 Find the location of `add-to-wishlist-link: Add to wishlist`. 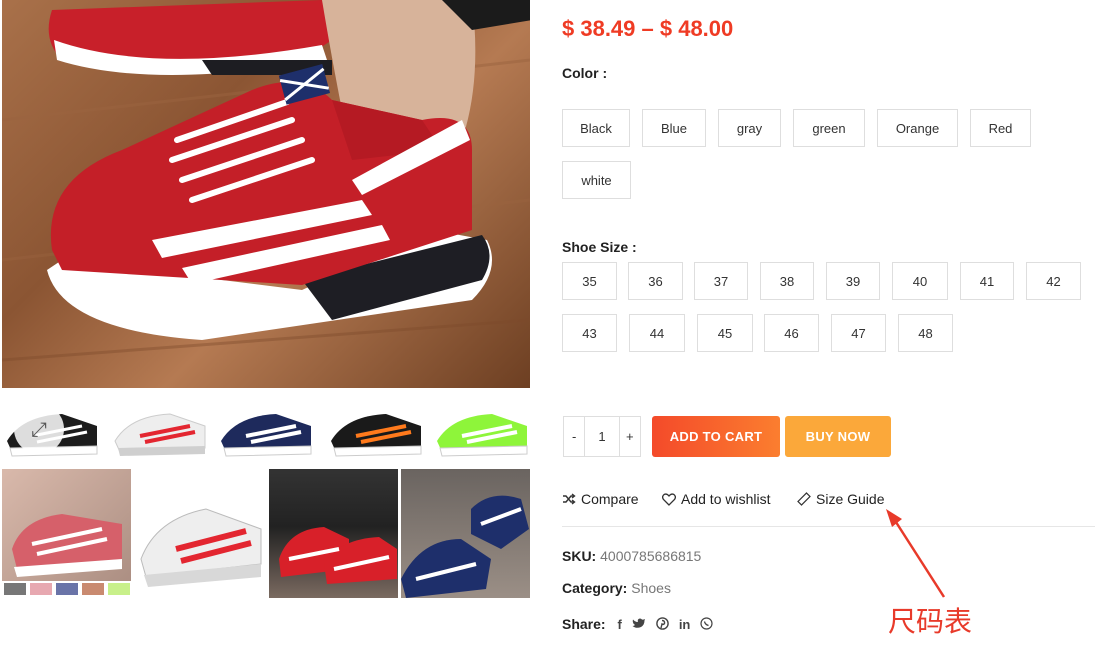

add-to-wishlist-link: Add to wishlist is located at coordinates (716, 499).